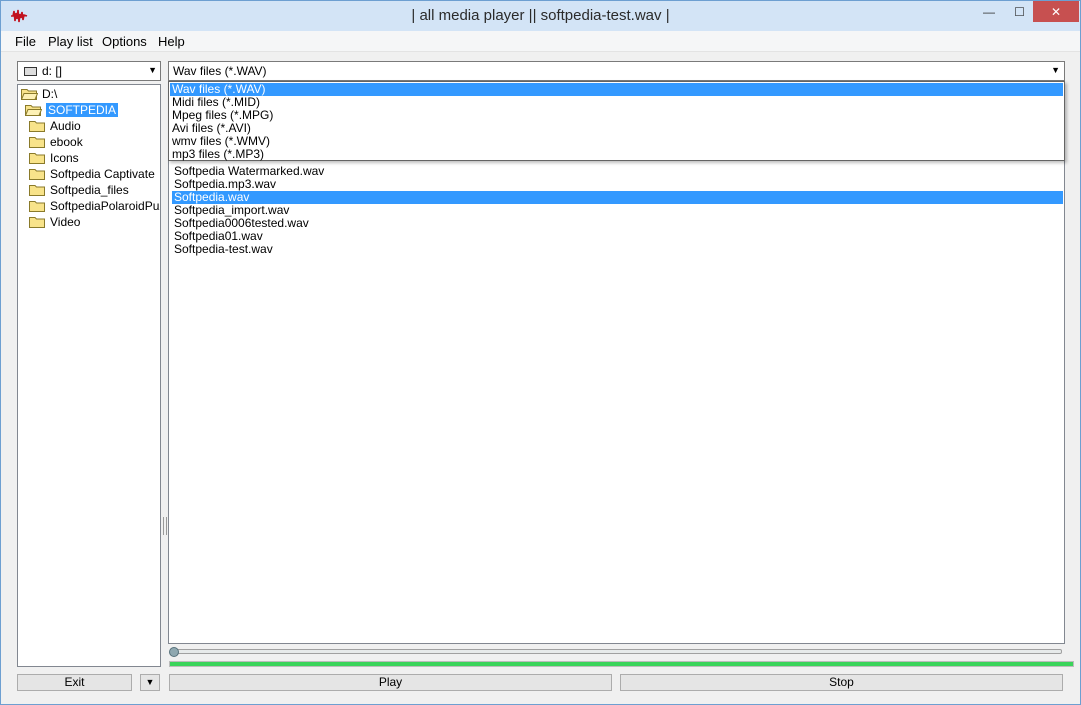 This screenshot has height=705, width=1081. What do you see at coordinates (616, 115) in the screenshot?
I see `file-type-option: Mpeg files (*.MPG)` at bounding box center [616, 115].